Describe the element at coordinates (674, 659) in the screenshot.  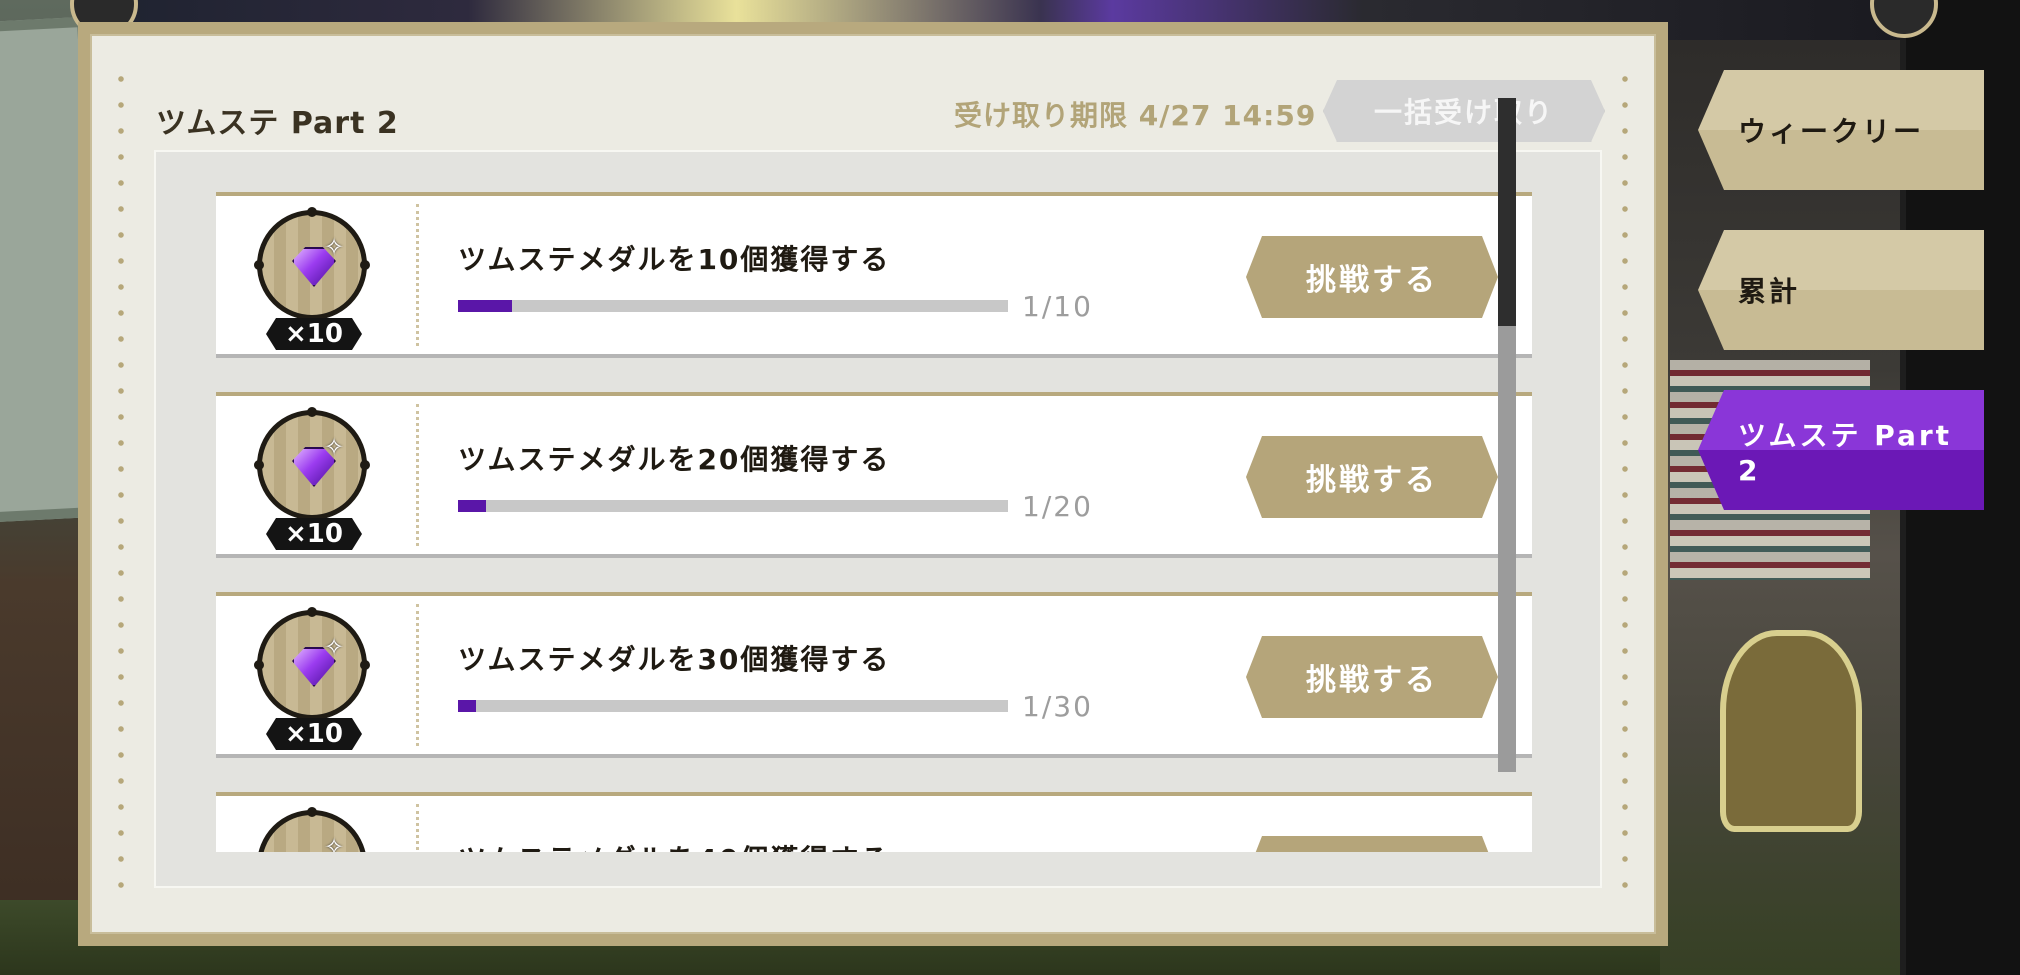
I see `mission-description: ツムステメダルを30個獲得する` at that location.